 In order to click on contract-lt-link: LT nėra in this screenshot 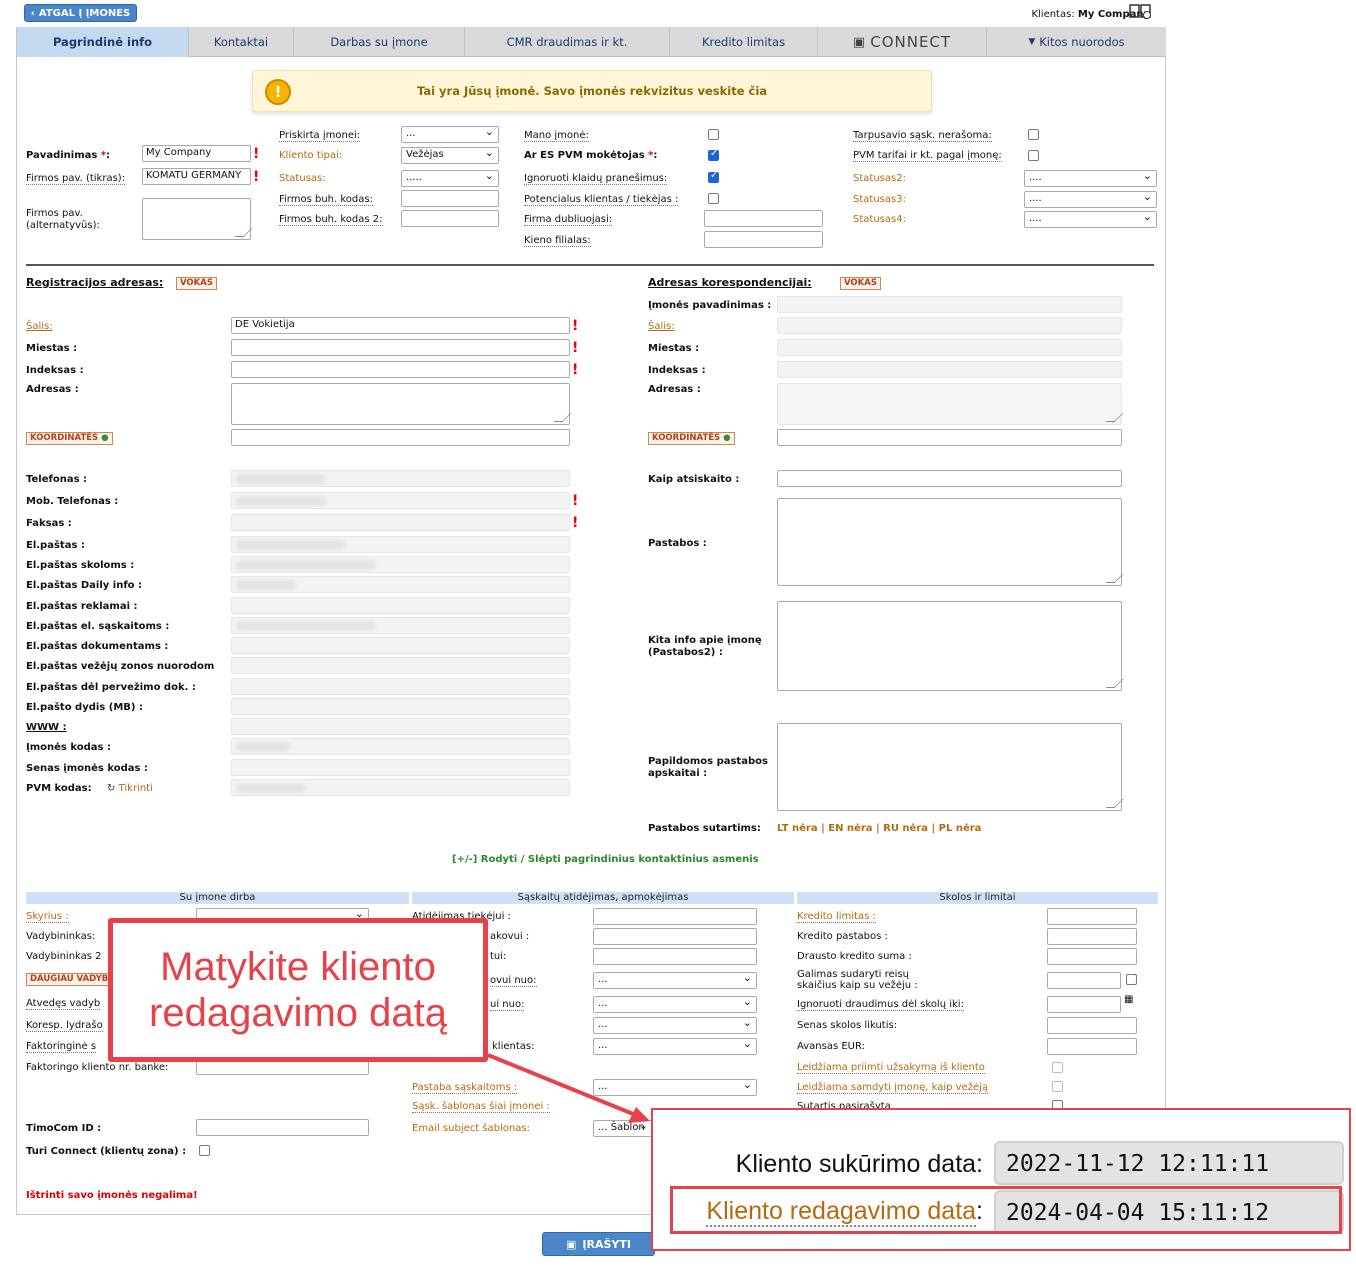, I will do `click(797, 828)`.